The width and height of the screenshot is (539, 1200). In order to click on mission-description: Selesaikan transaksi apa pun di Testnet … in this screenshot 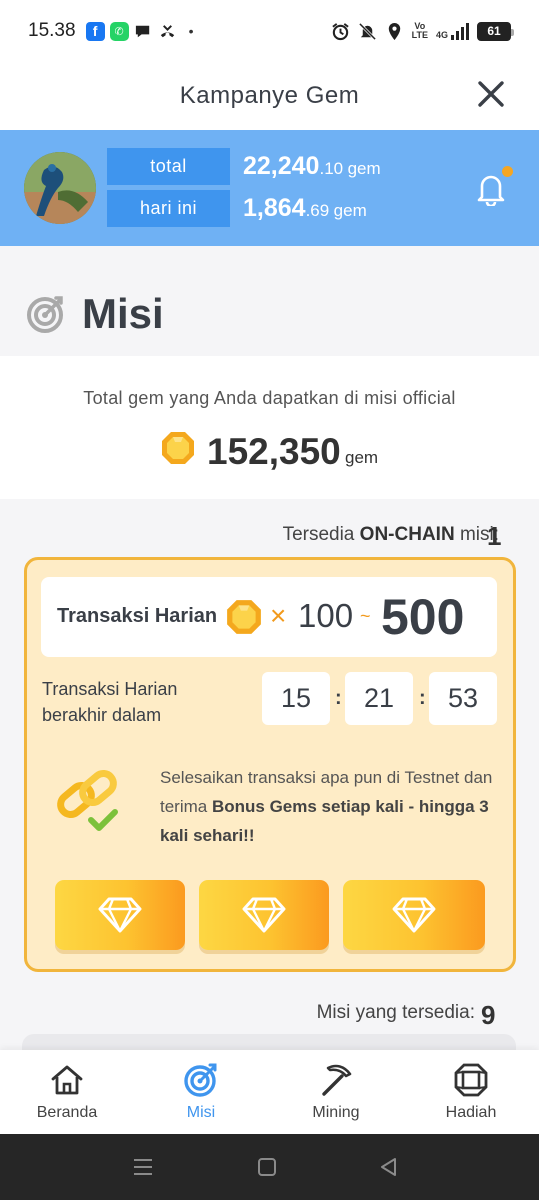, I will do `click(326, 806)`.